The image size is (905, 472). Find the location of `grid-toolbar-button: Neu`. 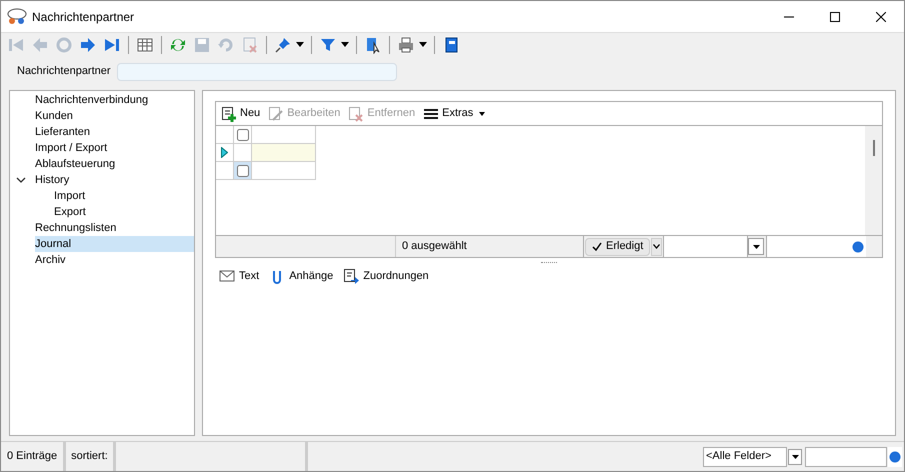

grid-toolbar-button: Neu is located at coordinates (240, 113).